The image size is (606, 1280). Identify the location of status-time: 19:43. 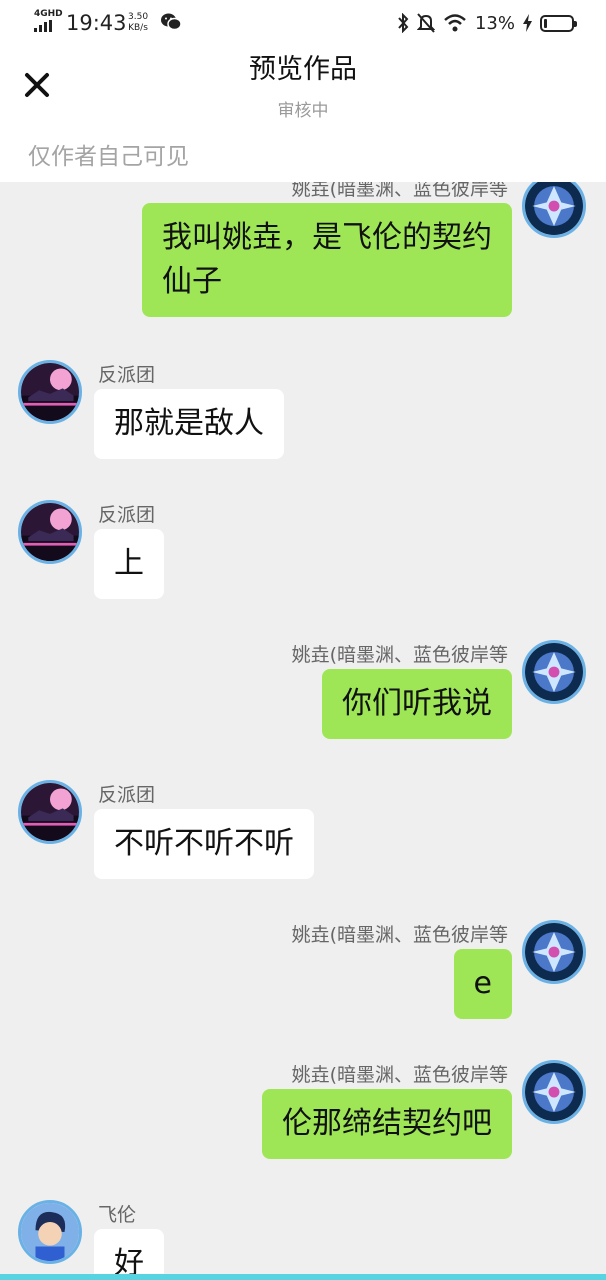
(96, 23).